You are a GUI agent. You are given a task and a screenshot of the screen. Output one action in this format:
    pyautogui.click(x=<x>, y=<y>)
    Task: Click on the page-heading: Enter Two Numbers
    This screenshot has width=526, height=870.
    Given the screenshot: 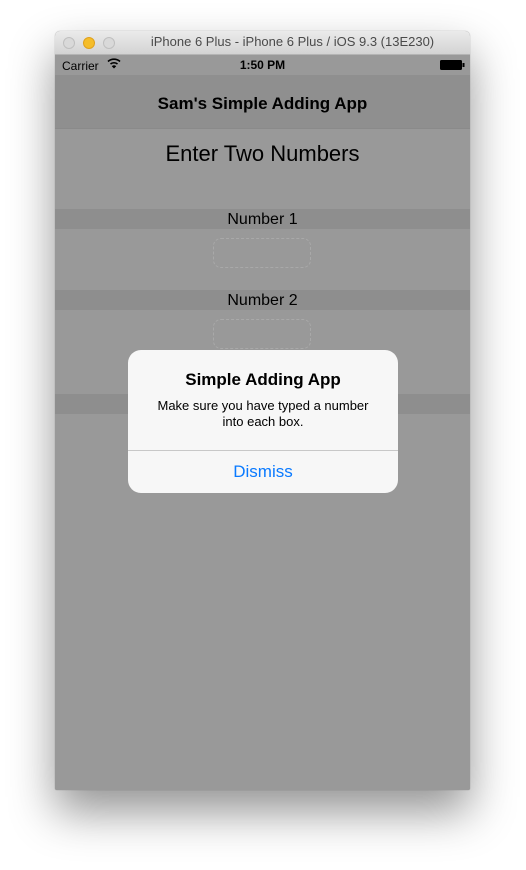 What is the action you would take?
    pyautogui.click(x=262, y=153)
    